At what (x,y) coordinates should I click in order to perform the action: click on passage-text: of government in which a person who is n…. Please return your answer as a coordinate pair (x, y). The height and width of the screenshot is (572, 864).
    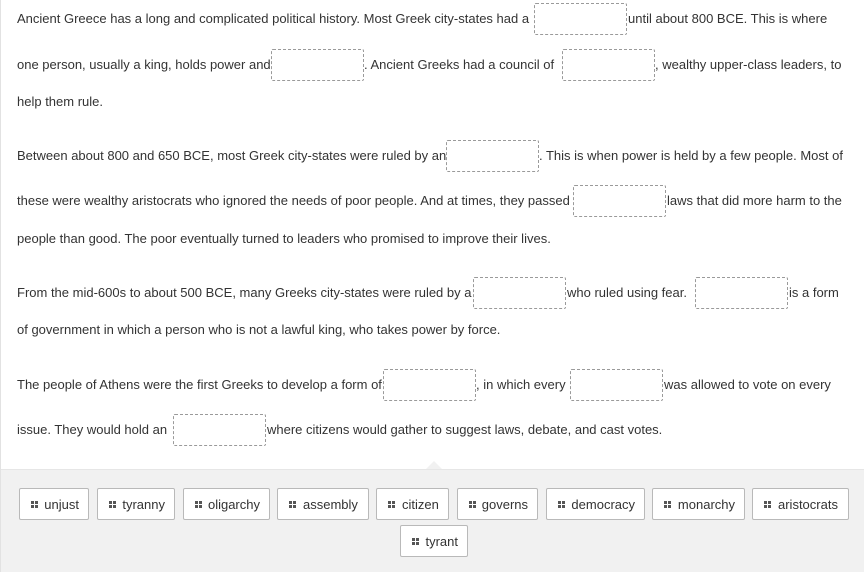
    Looking at the image, I should click on (259, 329).